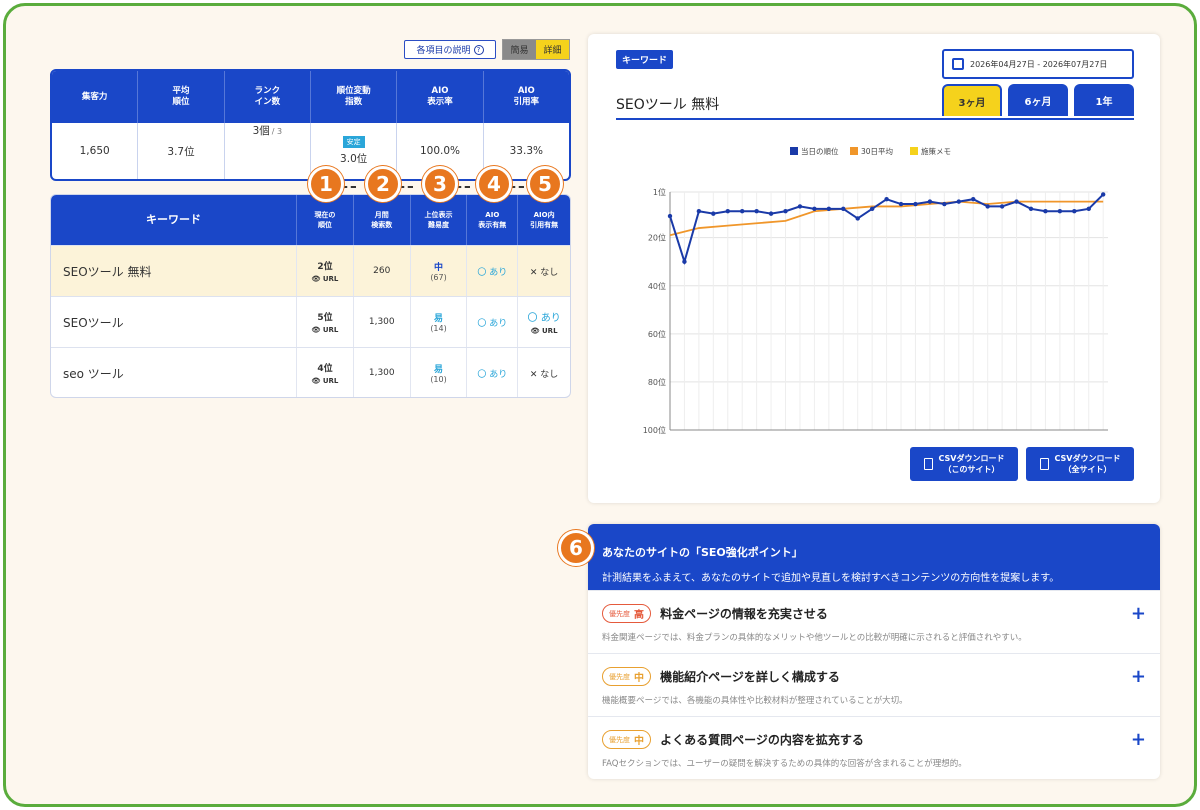  I want to click on tab-1year: 1年, so click(1104, 100).